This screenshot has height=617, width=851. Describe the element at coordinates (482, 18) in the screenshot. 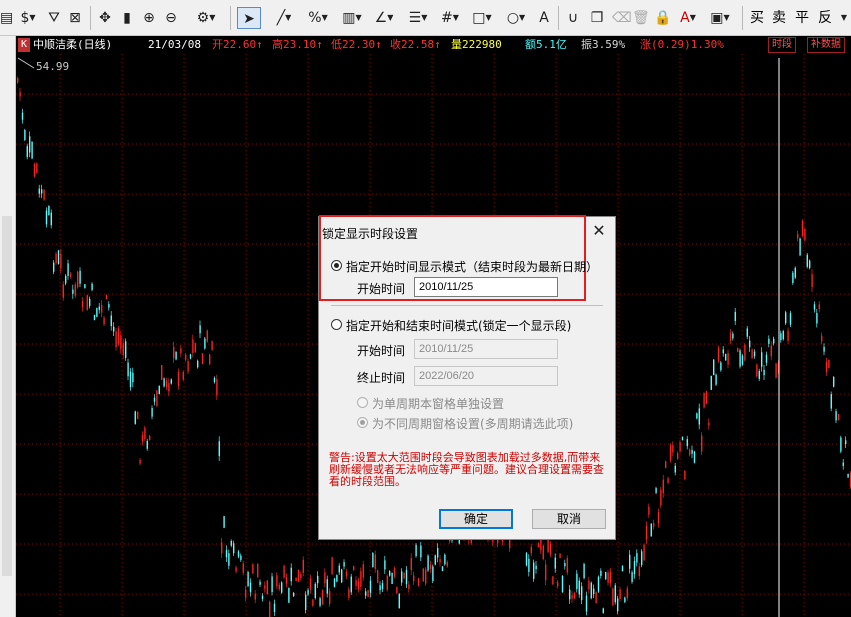

I see `rect-icon: □▼` at that location.